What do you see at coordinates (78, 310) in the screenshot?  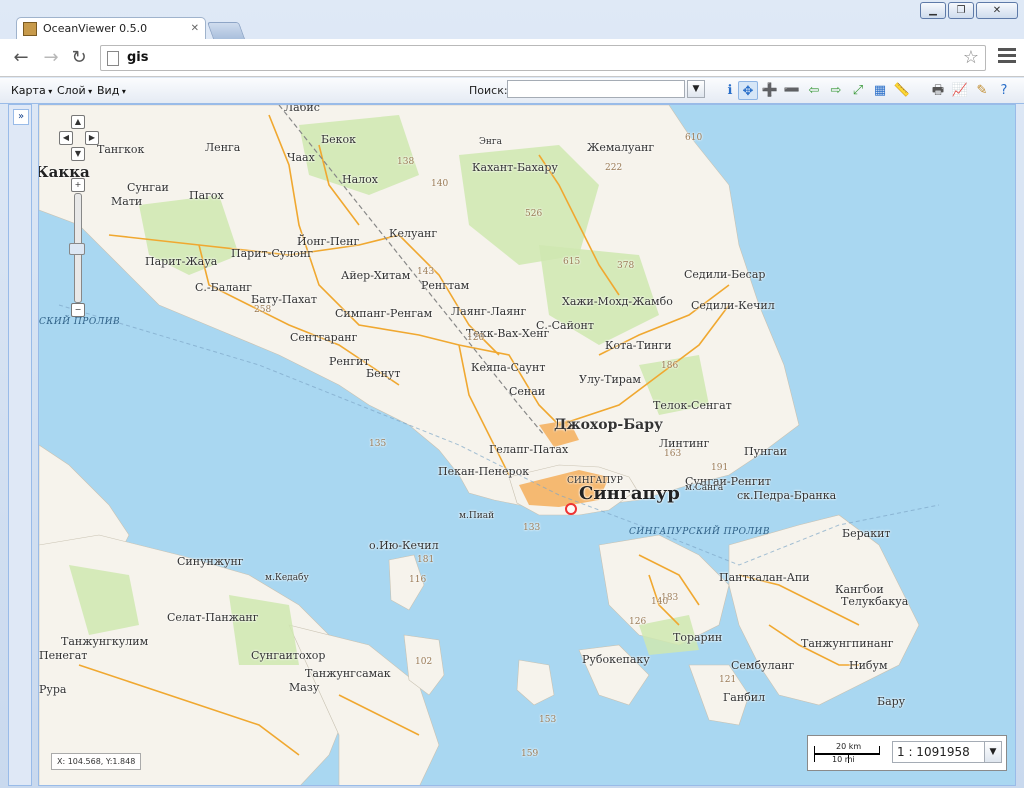 I see `zoom-out-button: −` at bounding box center [78, 310].